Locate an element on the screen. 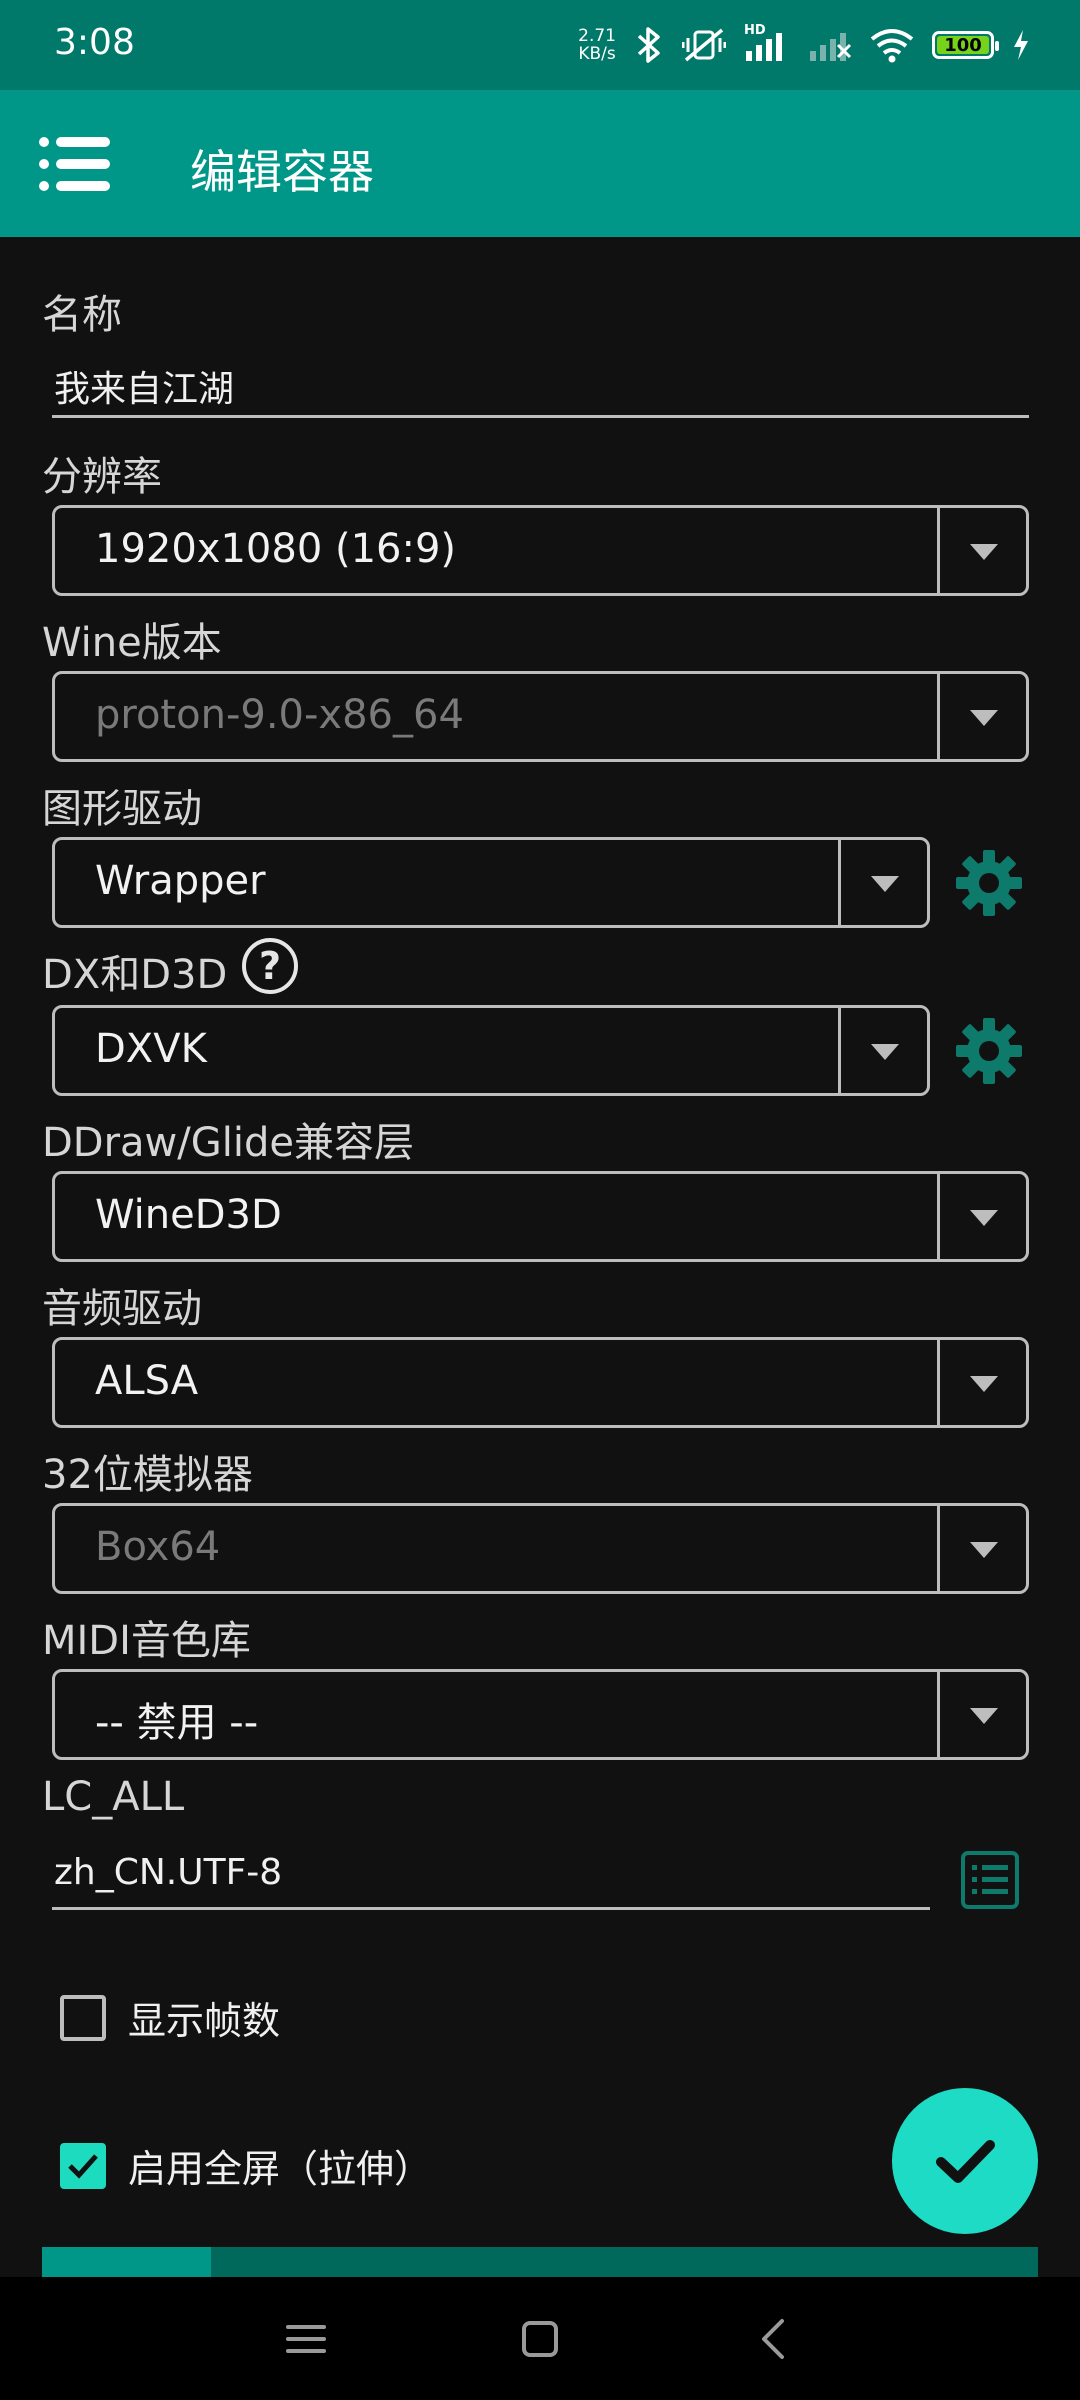 The image size is (1080, 2400). fullscreen-option: 启用全屏（拉伸） is located at coordinates (246, 2165).